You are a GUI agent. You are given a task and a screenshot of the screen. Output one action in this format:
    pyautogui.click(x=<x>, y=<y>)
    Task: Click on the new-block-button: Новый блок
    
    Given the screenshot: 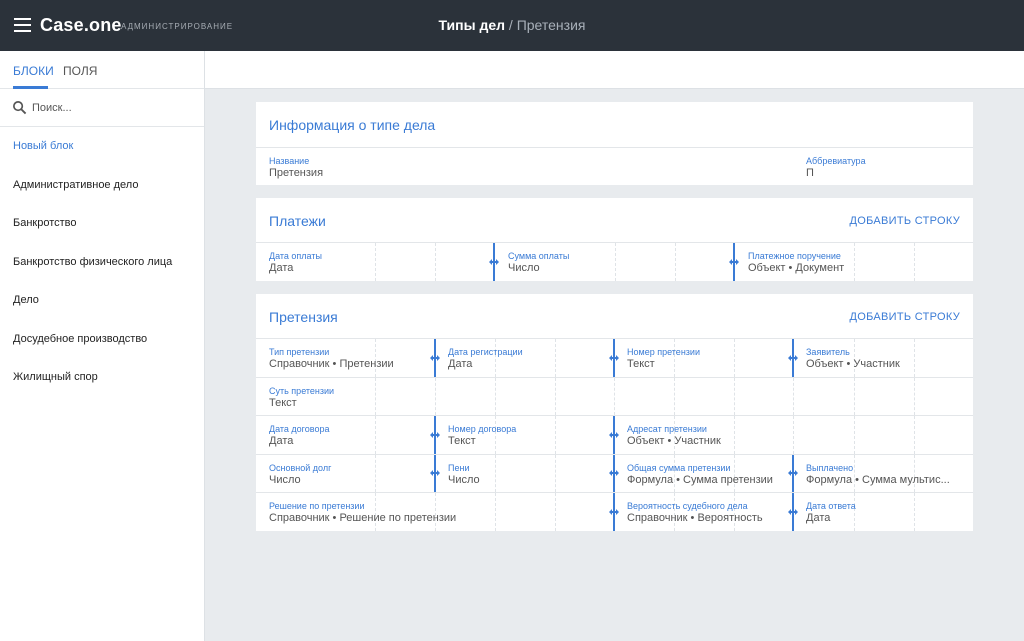 What is the action you would take?
    pyautogui.click(x=102, y=146)
    